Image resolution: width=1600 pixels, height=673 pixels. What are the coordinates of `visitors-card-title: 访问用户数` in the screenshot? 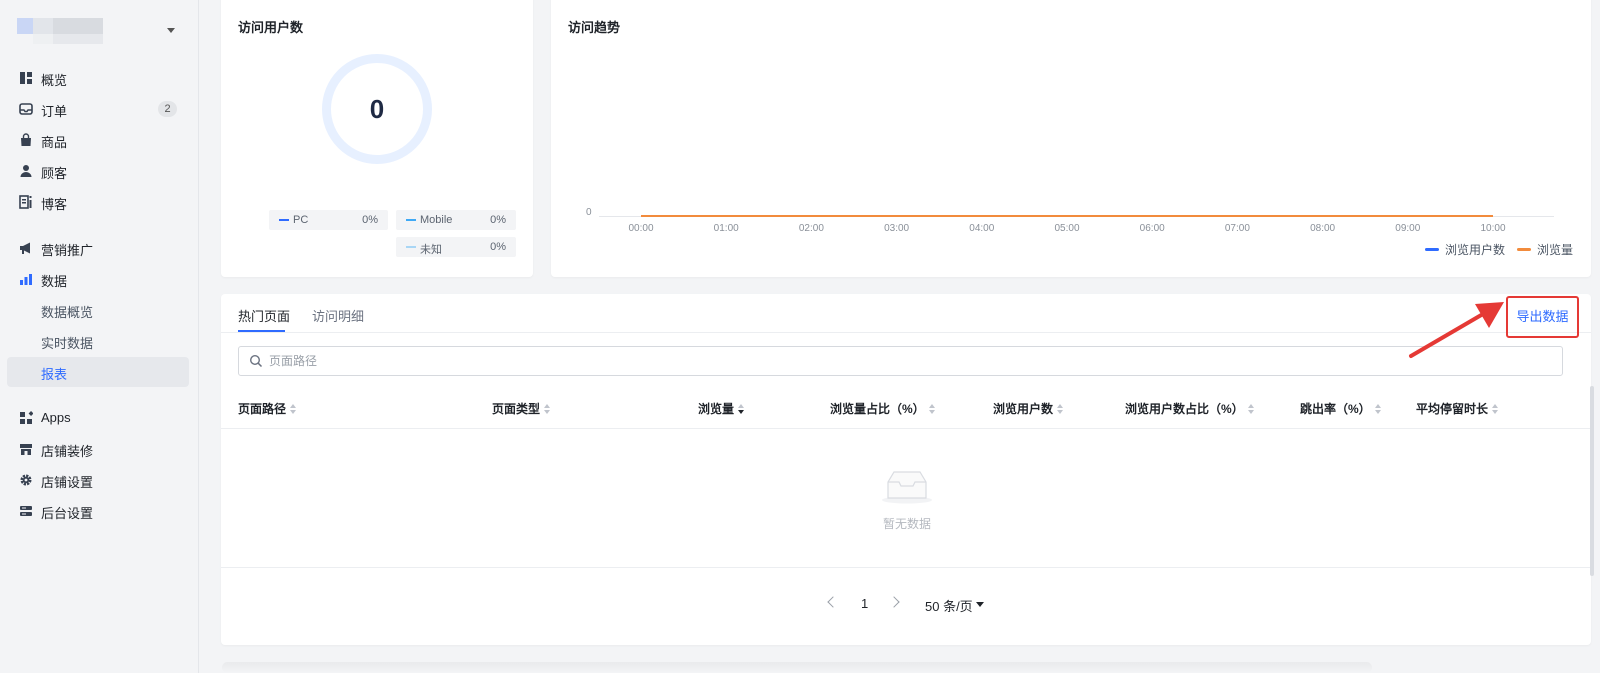 It's located at (271, 27).